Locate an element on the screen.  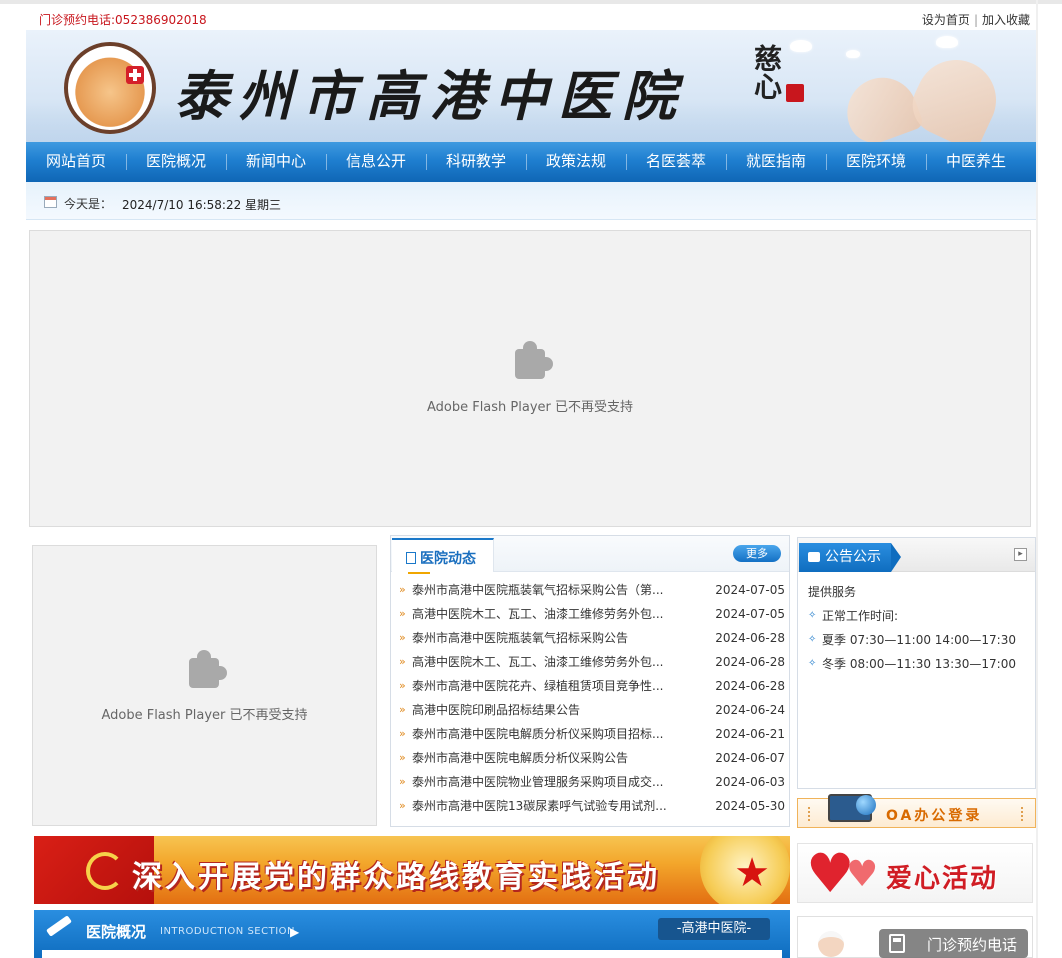
news-date: 2024-06-21 is located at coordinates (750, 734).